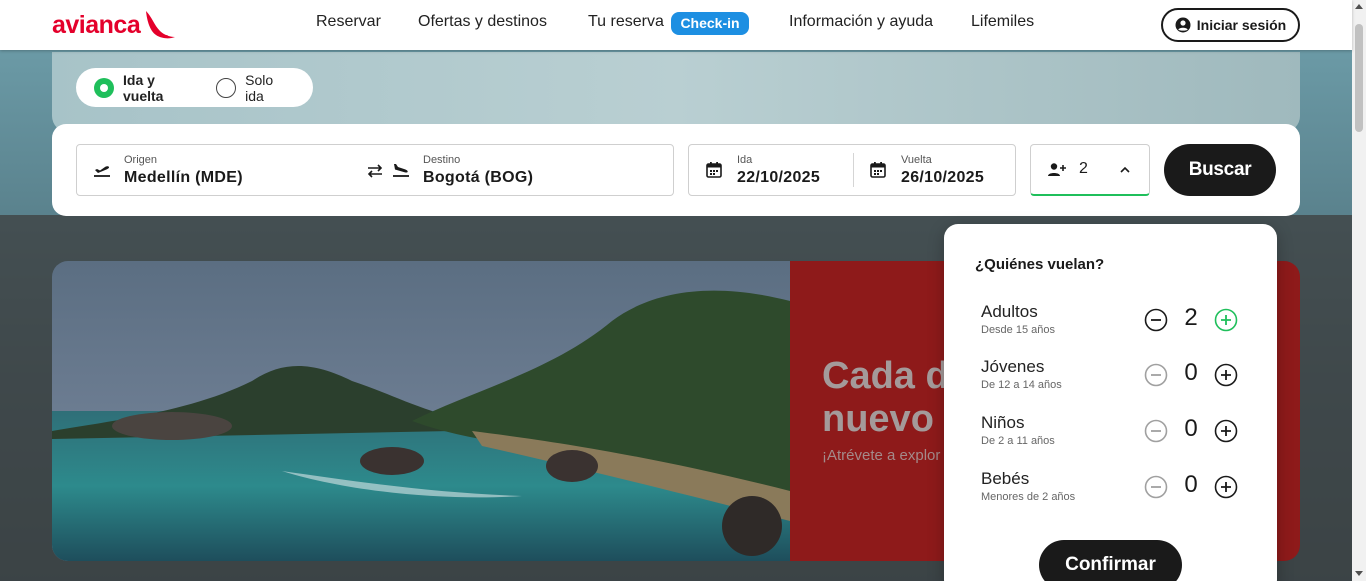  Describe the element at coordinates (442, 160) in the screenshot. I see `destination-label: Destino` at that location.